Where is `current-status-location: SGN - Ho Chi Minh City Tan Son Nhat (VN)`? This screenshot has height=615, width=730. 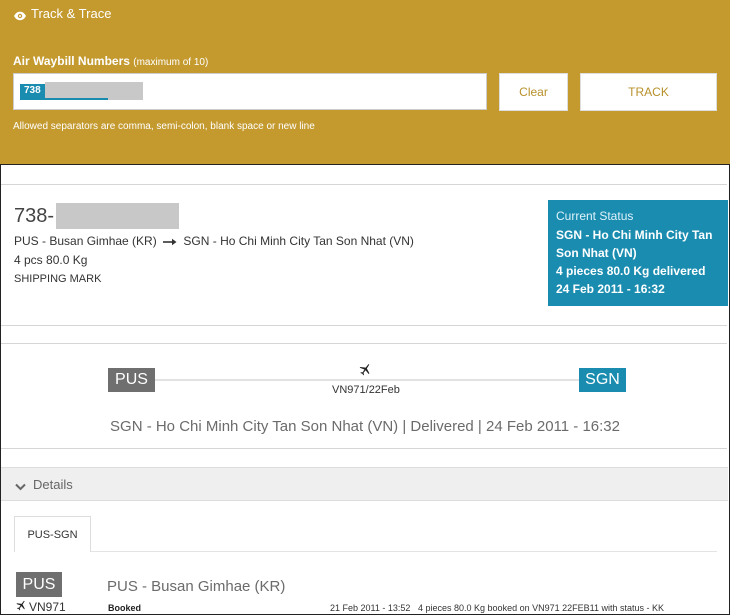
current-status-location: SGN - Ho Chi Minh City Tan Son Nhat (VN) is located at coordinates (634, 244).